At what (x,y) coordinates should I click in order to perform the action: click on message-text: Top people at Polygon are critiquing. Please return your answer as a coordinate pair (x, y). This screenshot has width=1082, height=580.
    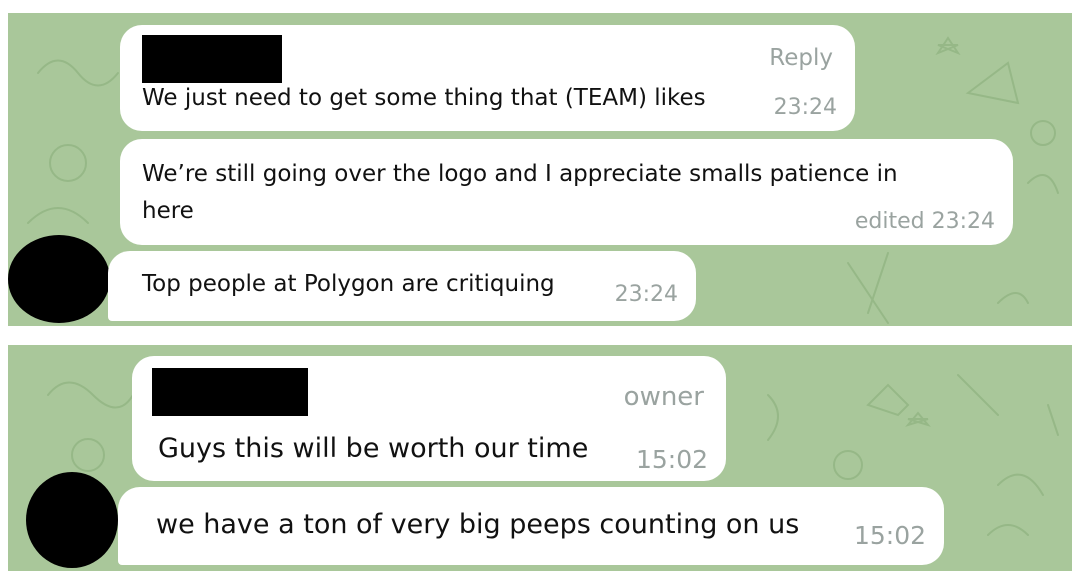
    Looking at the image, I should click on (348, 284).